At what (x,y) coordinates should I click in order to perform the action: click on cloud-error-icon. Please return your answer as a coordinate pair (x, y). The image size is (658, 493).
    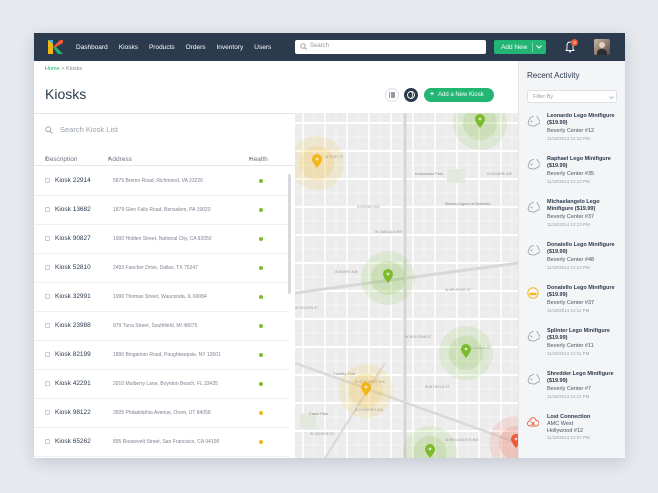
    Looking at the image, I should click on (533, 424).